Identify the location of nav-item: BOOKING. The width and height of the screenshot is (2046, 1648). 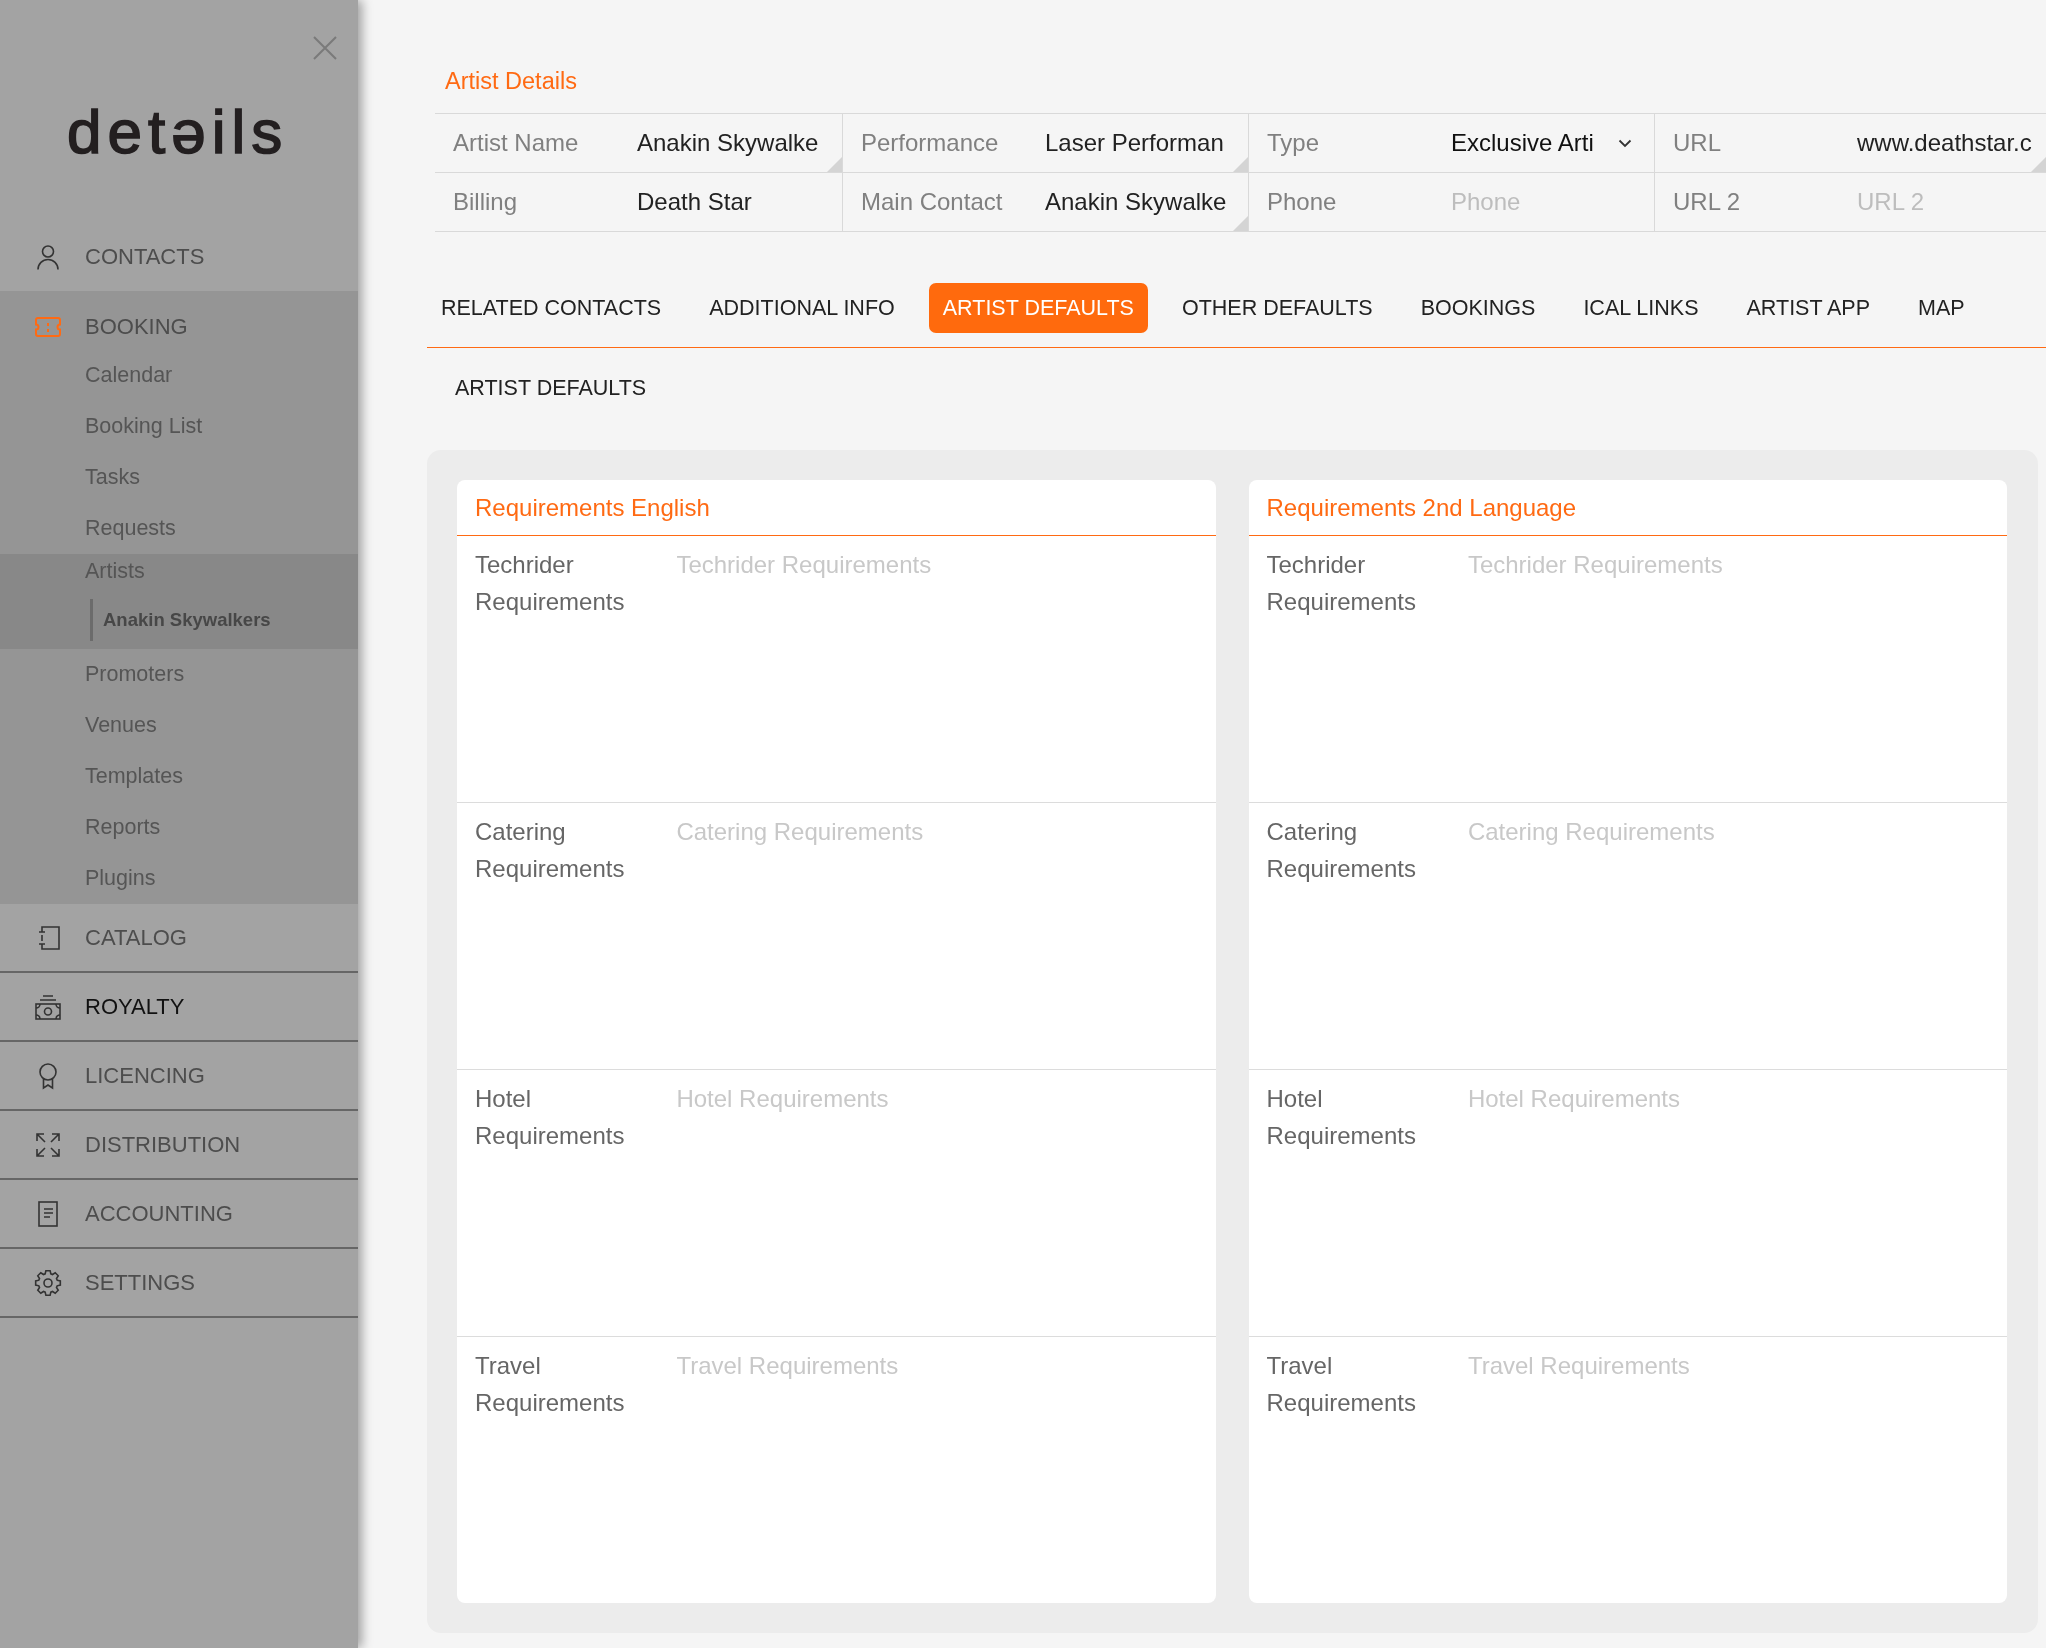
(179, 320).